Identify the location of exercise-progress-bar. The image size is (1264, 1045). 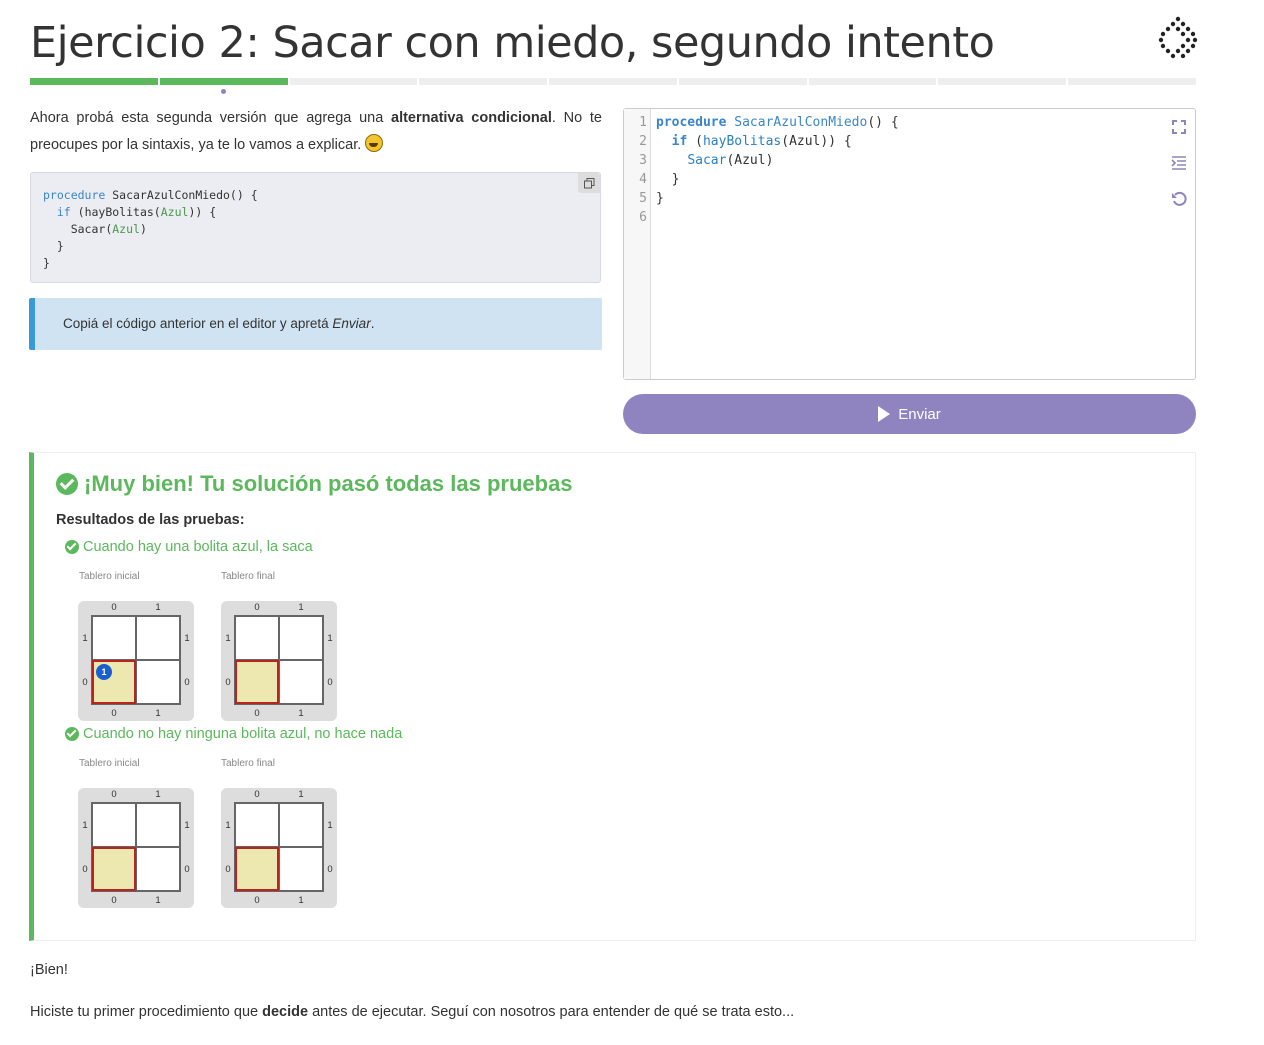
(613, 81).